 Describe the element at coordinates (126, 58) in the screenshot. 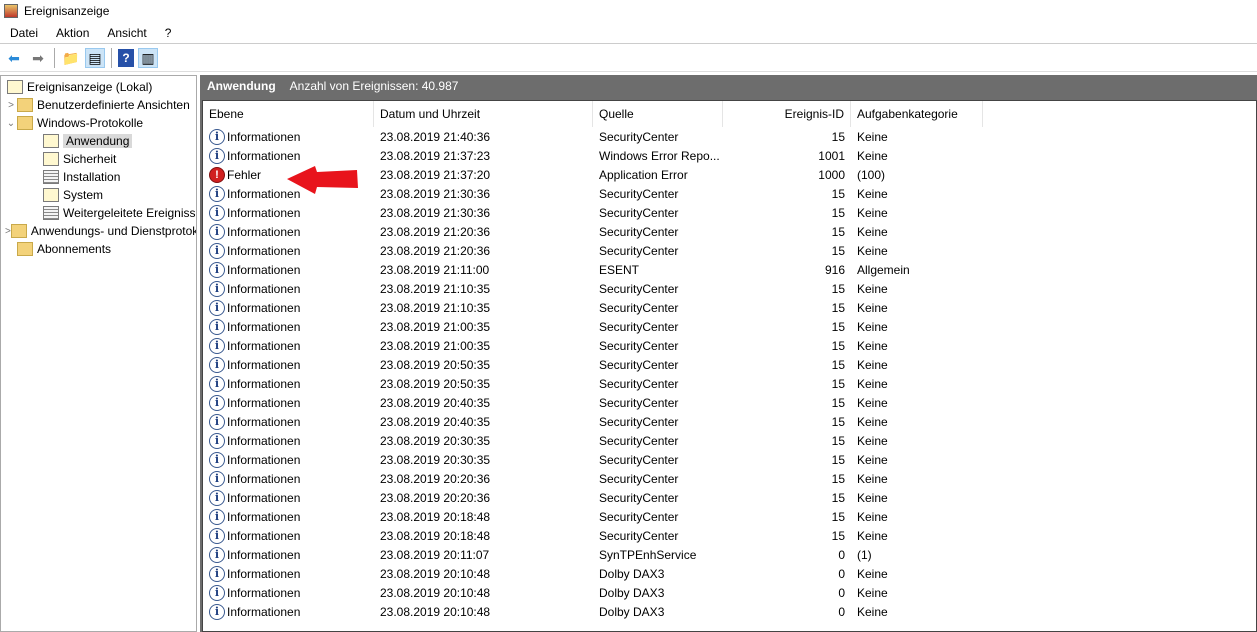

I see `help-icon: ?` at that location.